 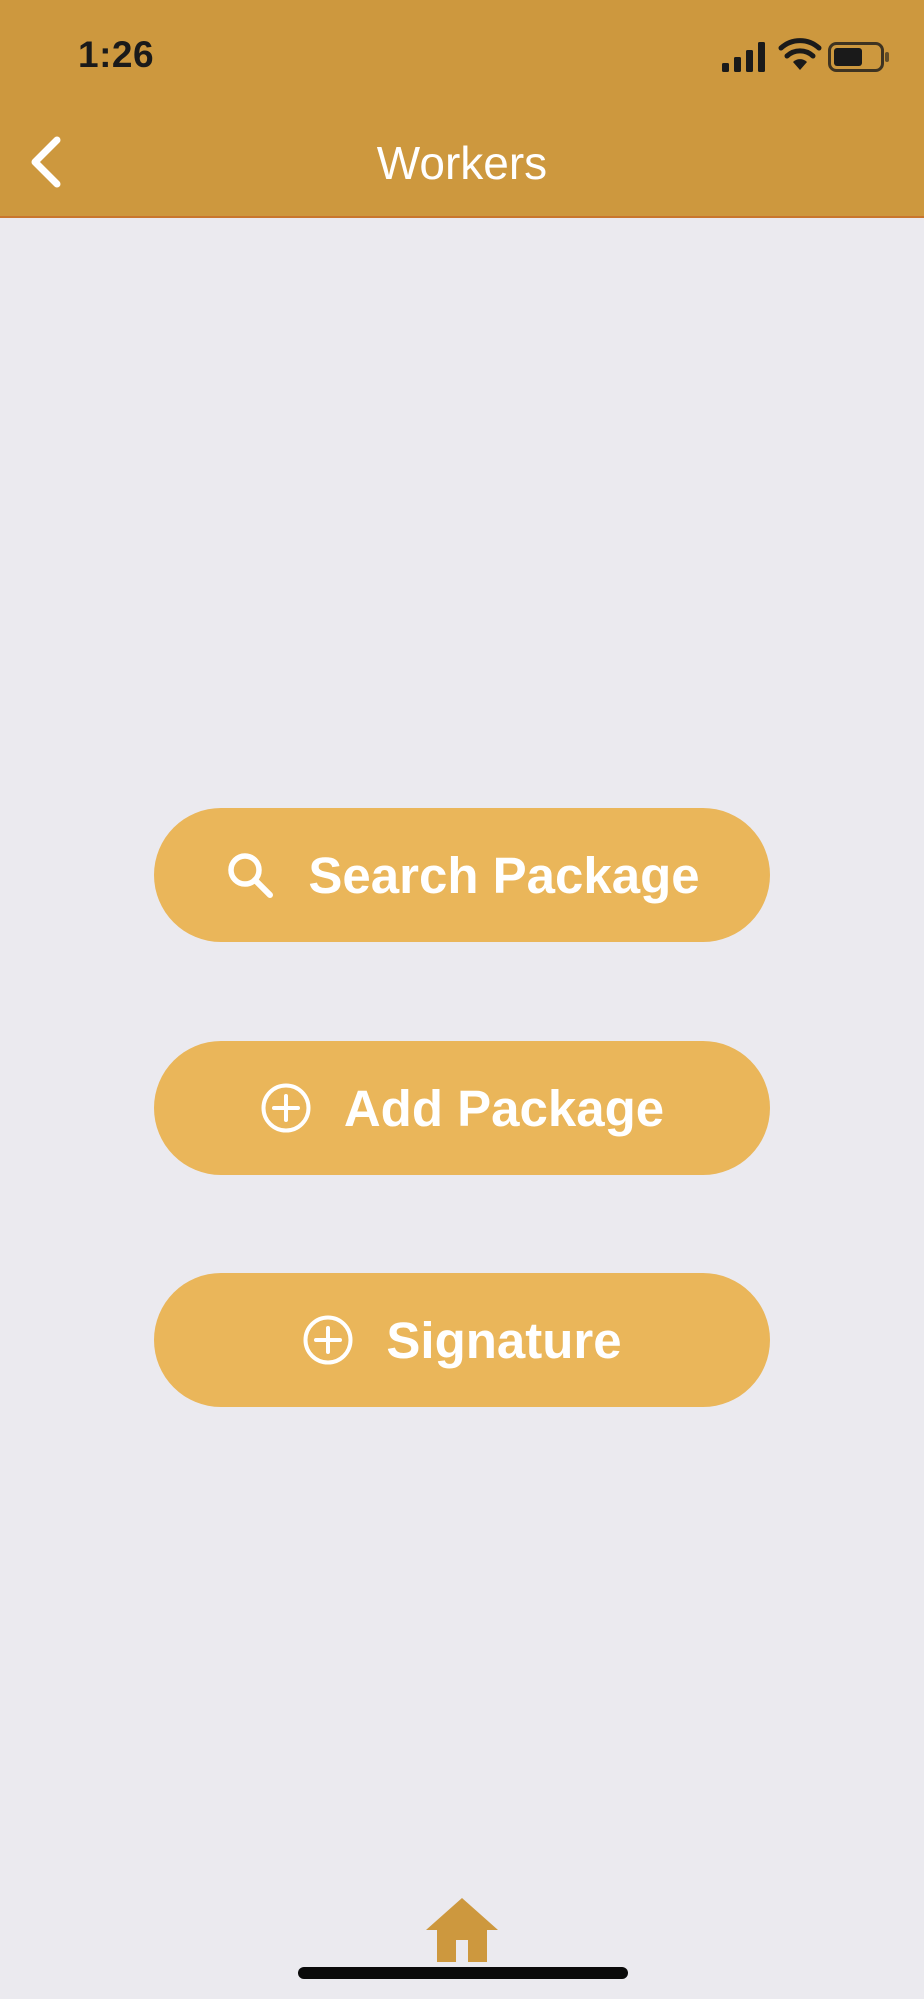 I want to click on search-package-button: Search Package, so click(x=462, y=875).